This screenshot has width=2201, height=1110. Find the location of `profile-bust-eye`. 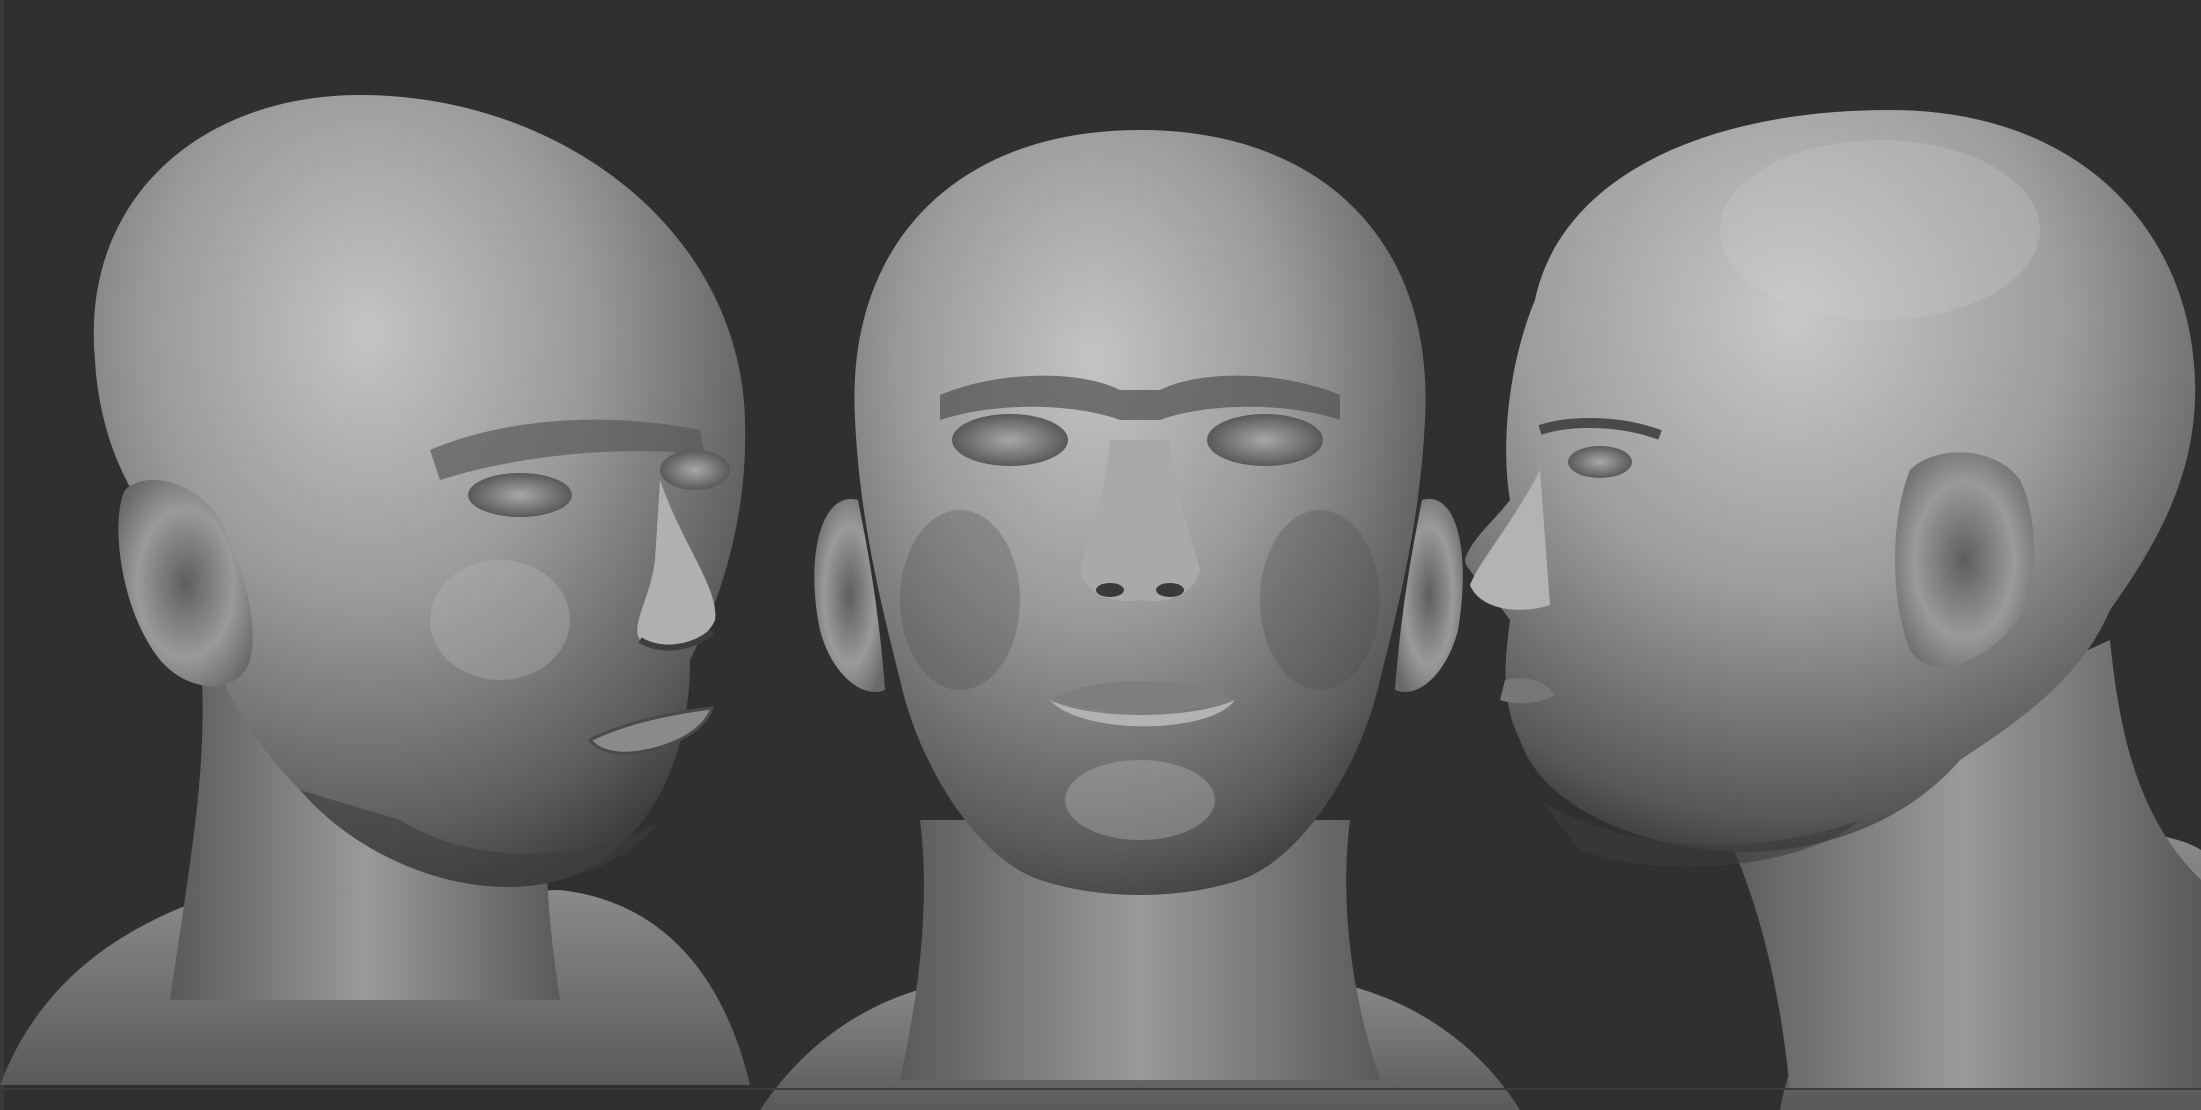

profile-bust-eye is located at coordinates (1600, 462).